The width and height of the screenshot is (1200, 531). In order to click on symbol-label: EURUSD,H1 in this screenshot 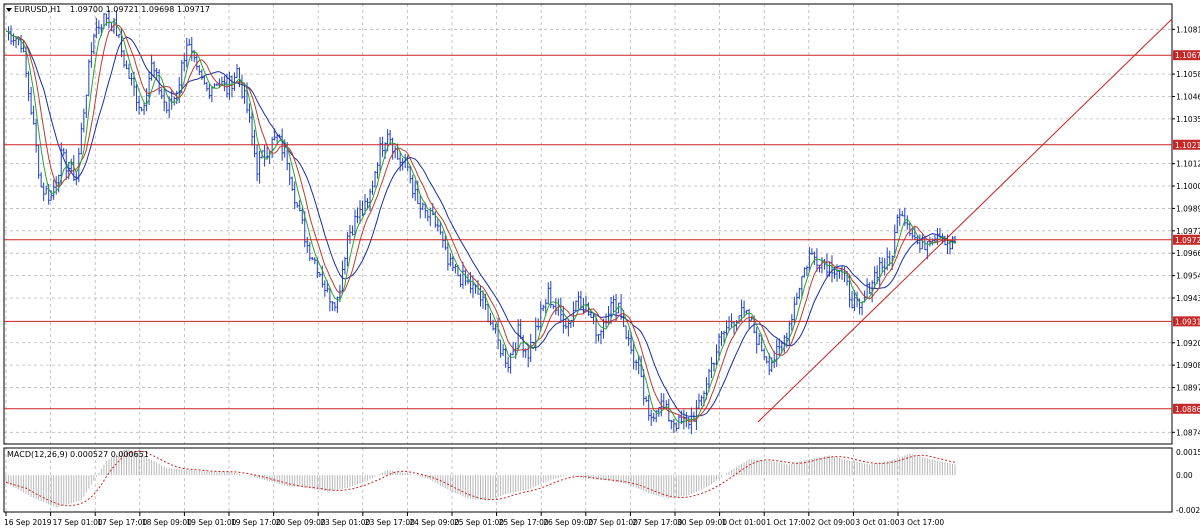, I will do `click(37, 9)`.